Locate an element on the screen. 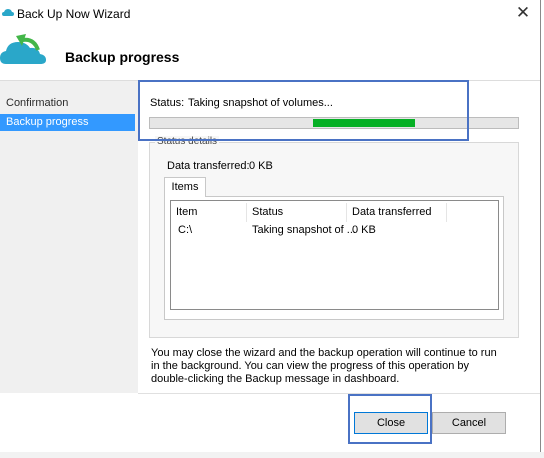  close-highlight-box is located at coordinates (390, 419).